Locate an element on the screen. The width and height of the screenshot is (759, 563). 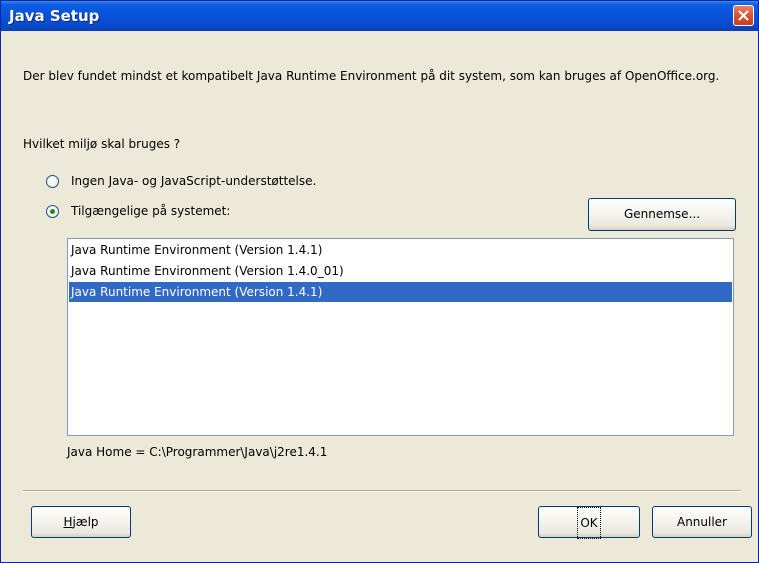
cancel-button-label: Annuller is located at coordinates (701, 522).